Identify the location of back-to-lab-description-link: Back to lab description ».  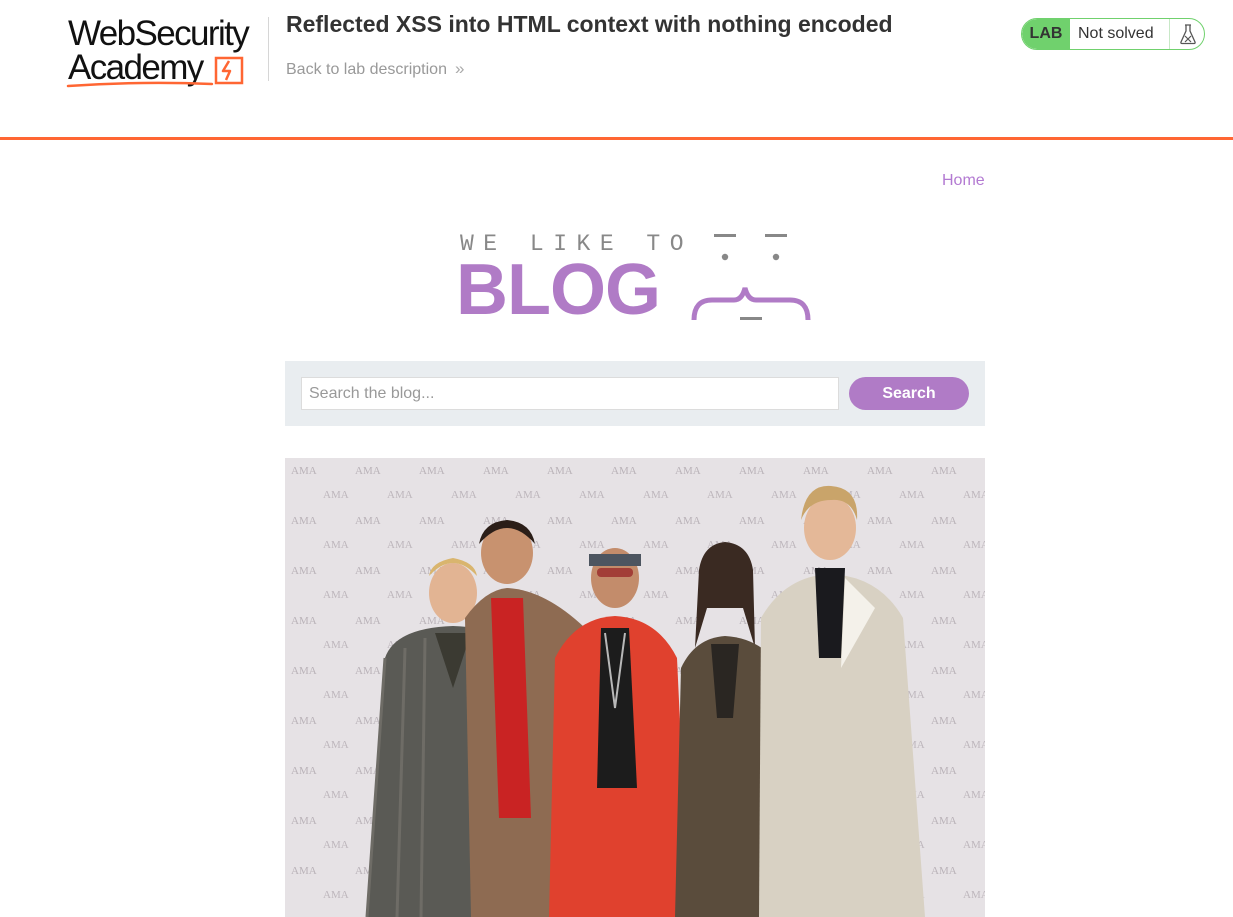
(375, 69).